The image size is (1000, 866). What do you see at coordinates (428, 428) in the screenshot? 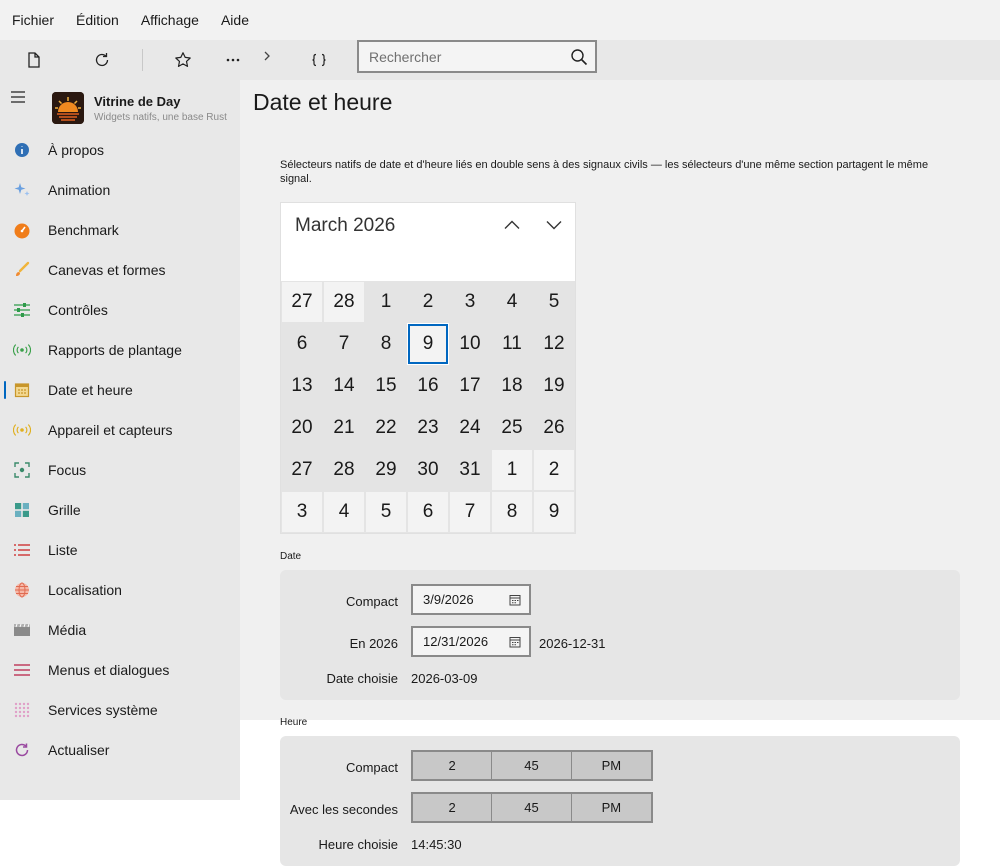
I see `calendar-day: 23` at bounding box center [428, 428].